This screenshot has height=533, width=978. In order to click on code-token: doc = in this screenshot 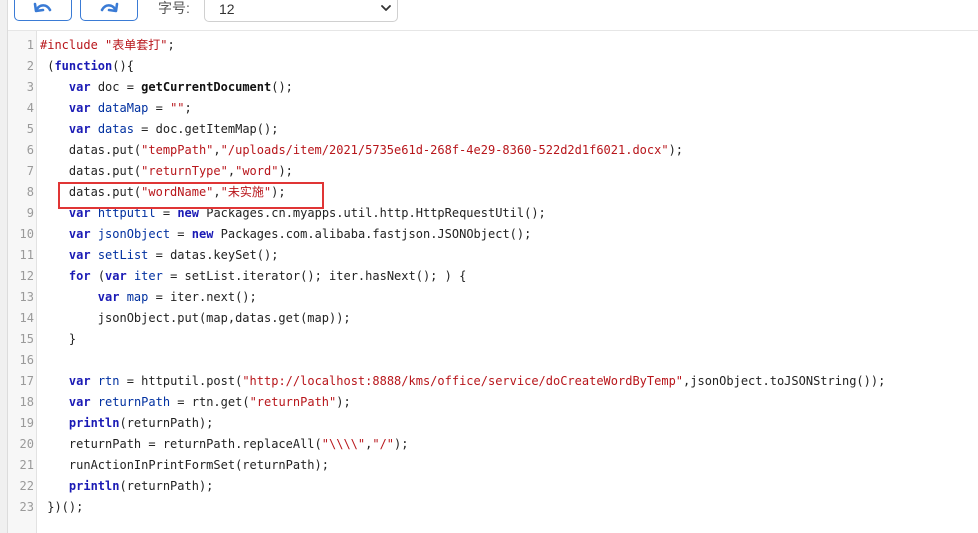, I will do `click(116, 87)`.